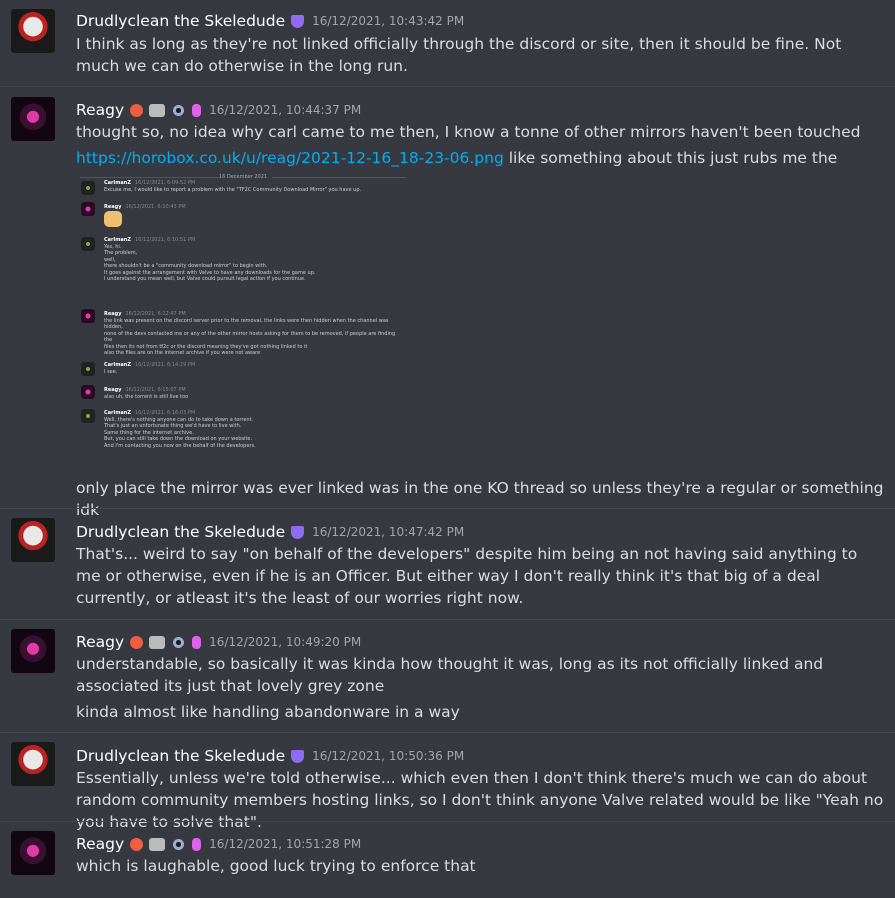  Describe the element at coordinates (111, 371) in the screenshot. I see `embed-line: I see.` at that location.